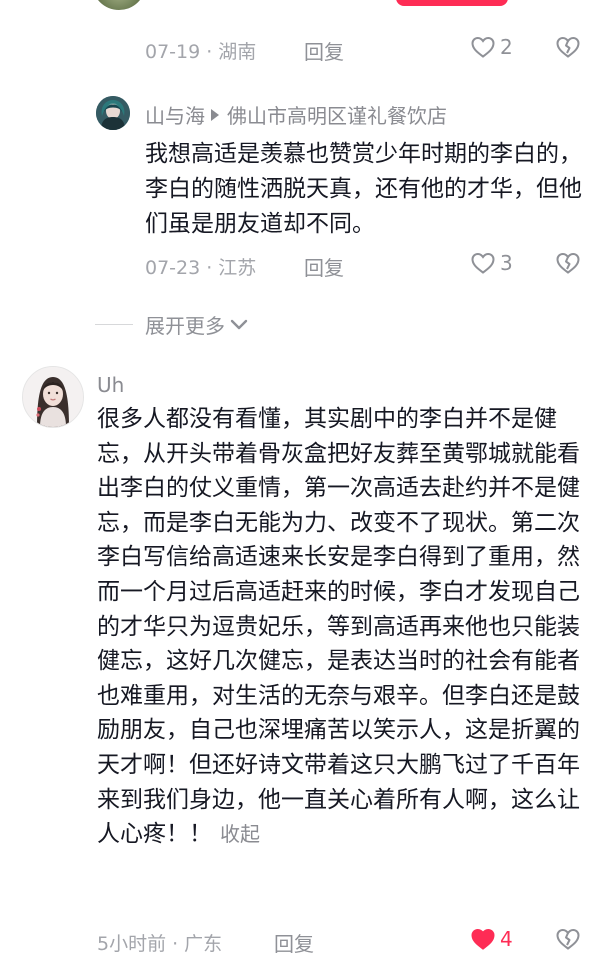 The image size is (614, 960). I want to click on comment-meta: 07-19 · 湖南, so click(201, 52).